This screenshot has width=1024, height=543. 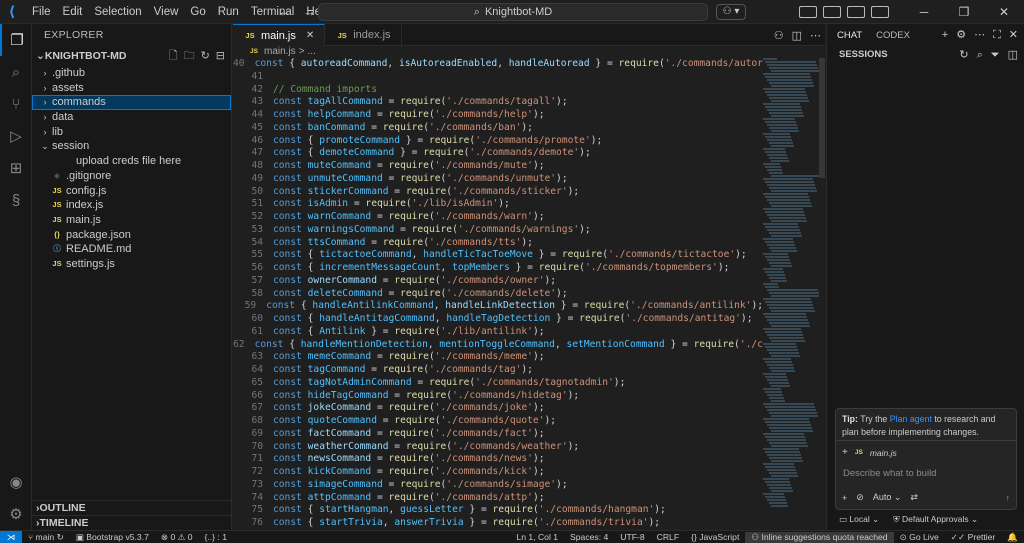 I want to click on more-actions-icon: ⋯, so click(x=815, y=35).